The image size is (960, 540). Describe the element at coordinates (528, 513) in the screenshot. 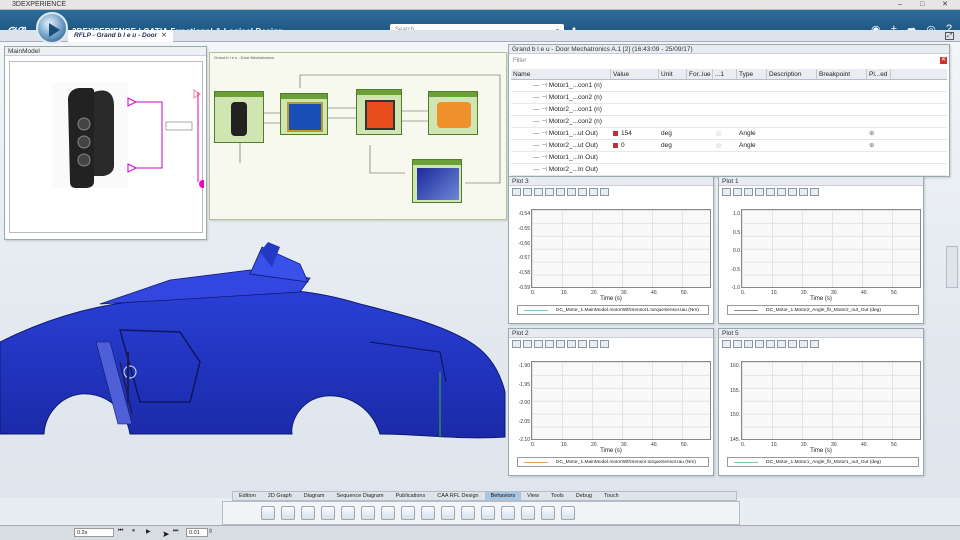

I see `behavior-tool-9-icon` at that location.